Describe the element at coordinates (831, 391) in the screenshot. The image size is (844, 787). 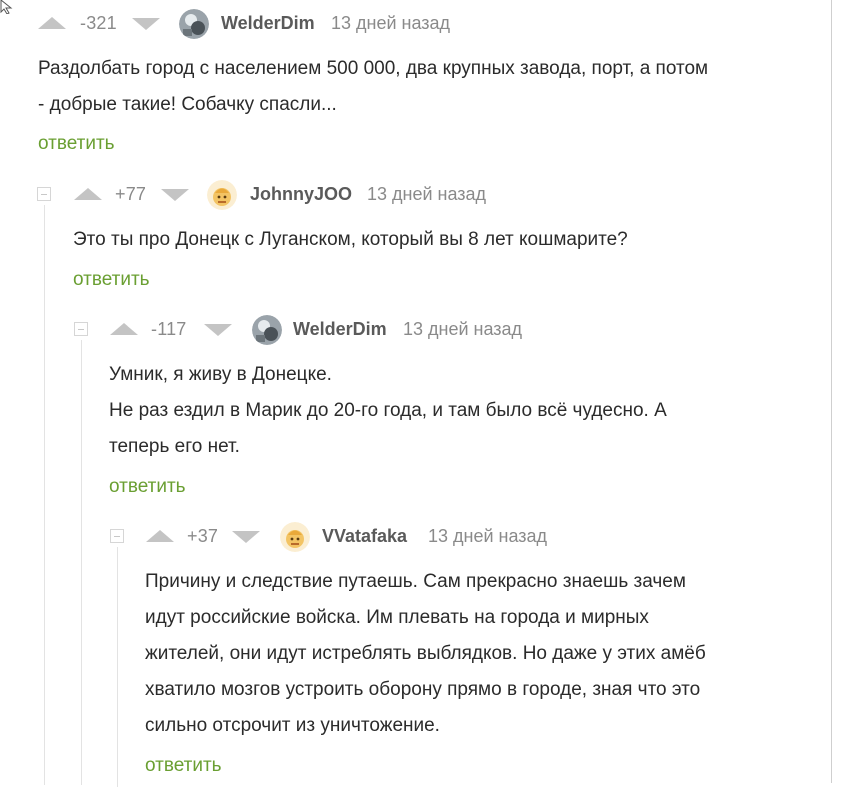
I see `scrollbar-edge` at that location.